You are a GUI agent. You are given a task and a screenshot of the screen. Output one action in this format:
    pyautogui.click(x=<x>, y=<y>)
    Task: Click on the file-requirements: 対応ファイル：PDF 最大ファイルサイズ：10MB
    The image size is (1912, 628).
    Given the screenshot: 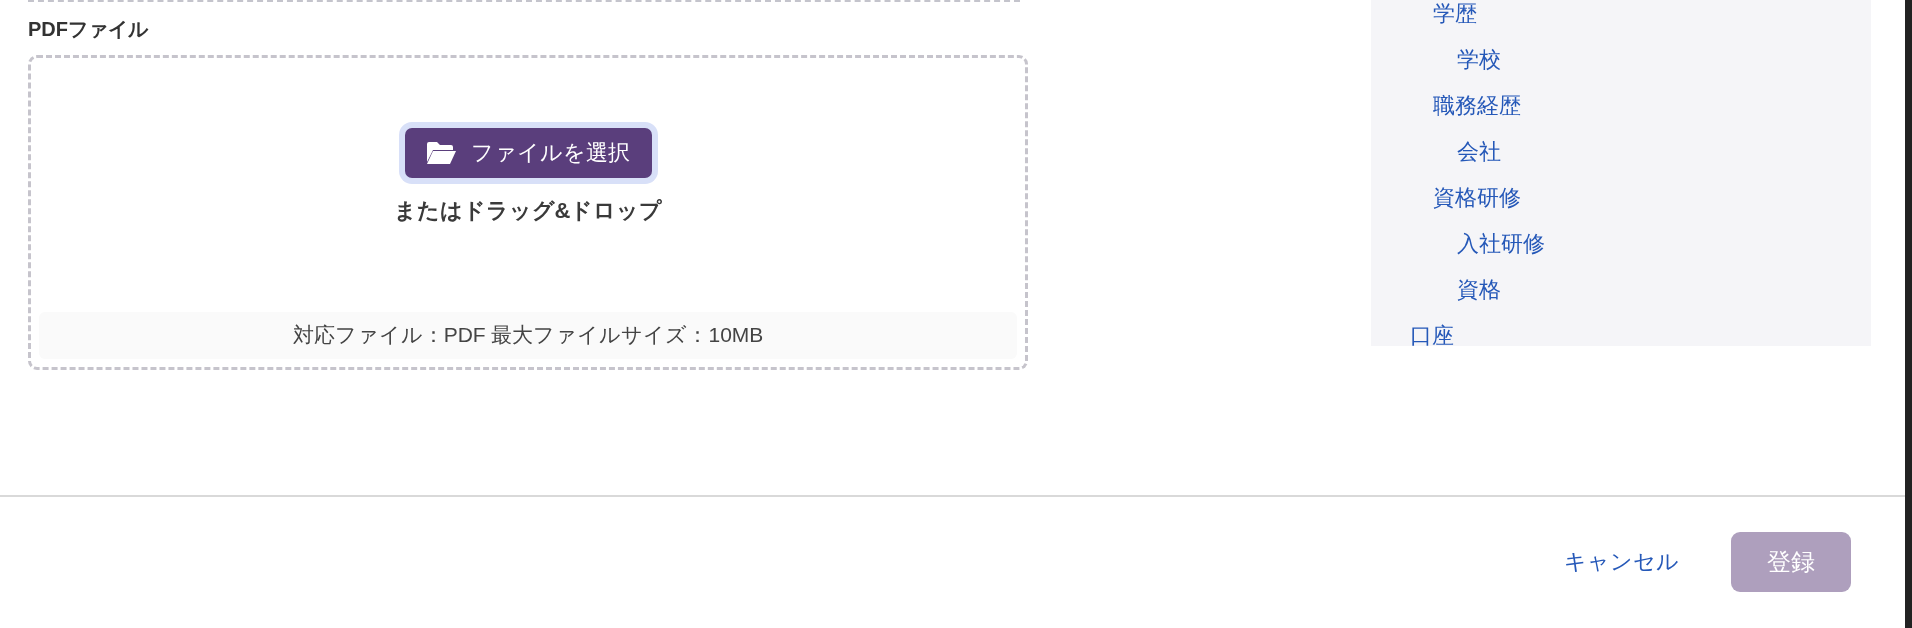 What is the action you would take?
    pyautogui.click(x=528, y=335)
    